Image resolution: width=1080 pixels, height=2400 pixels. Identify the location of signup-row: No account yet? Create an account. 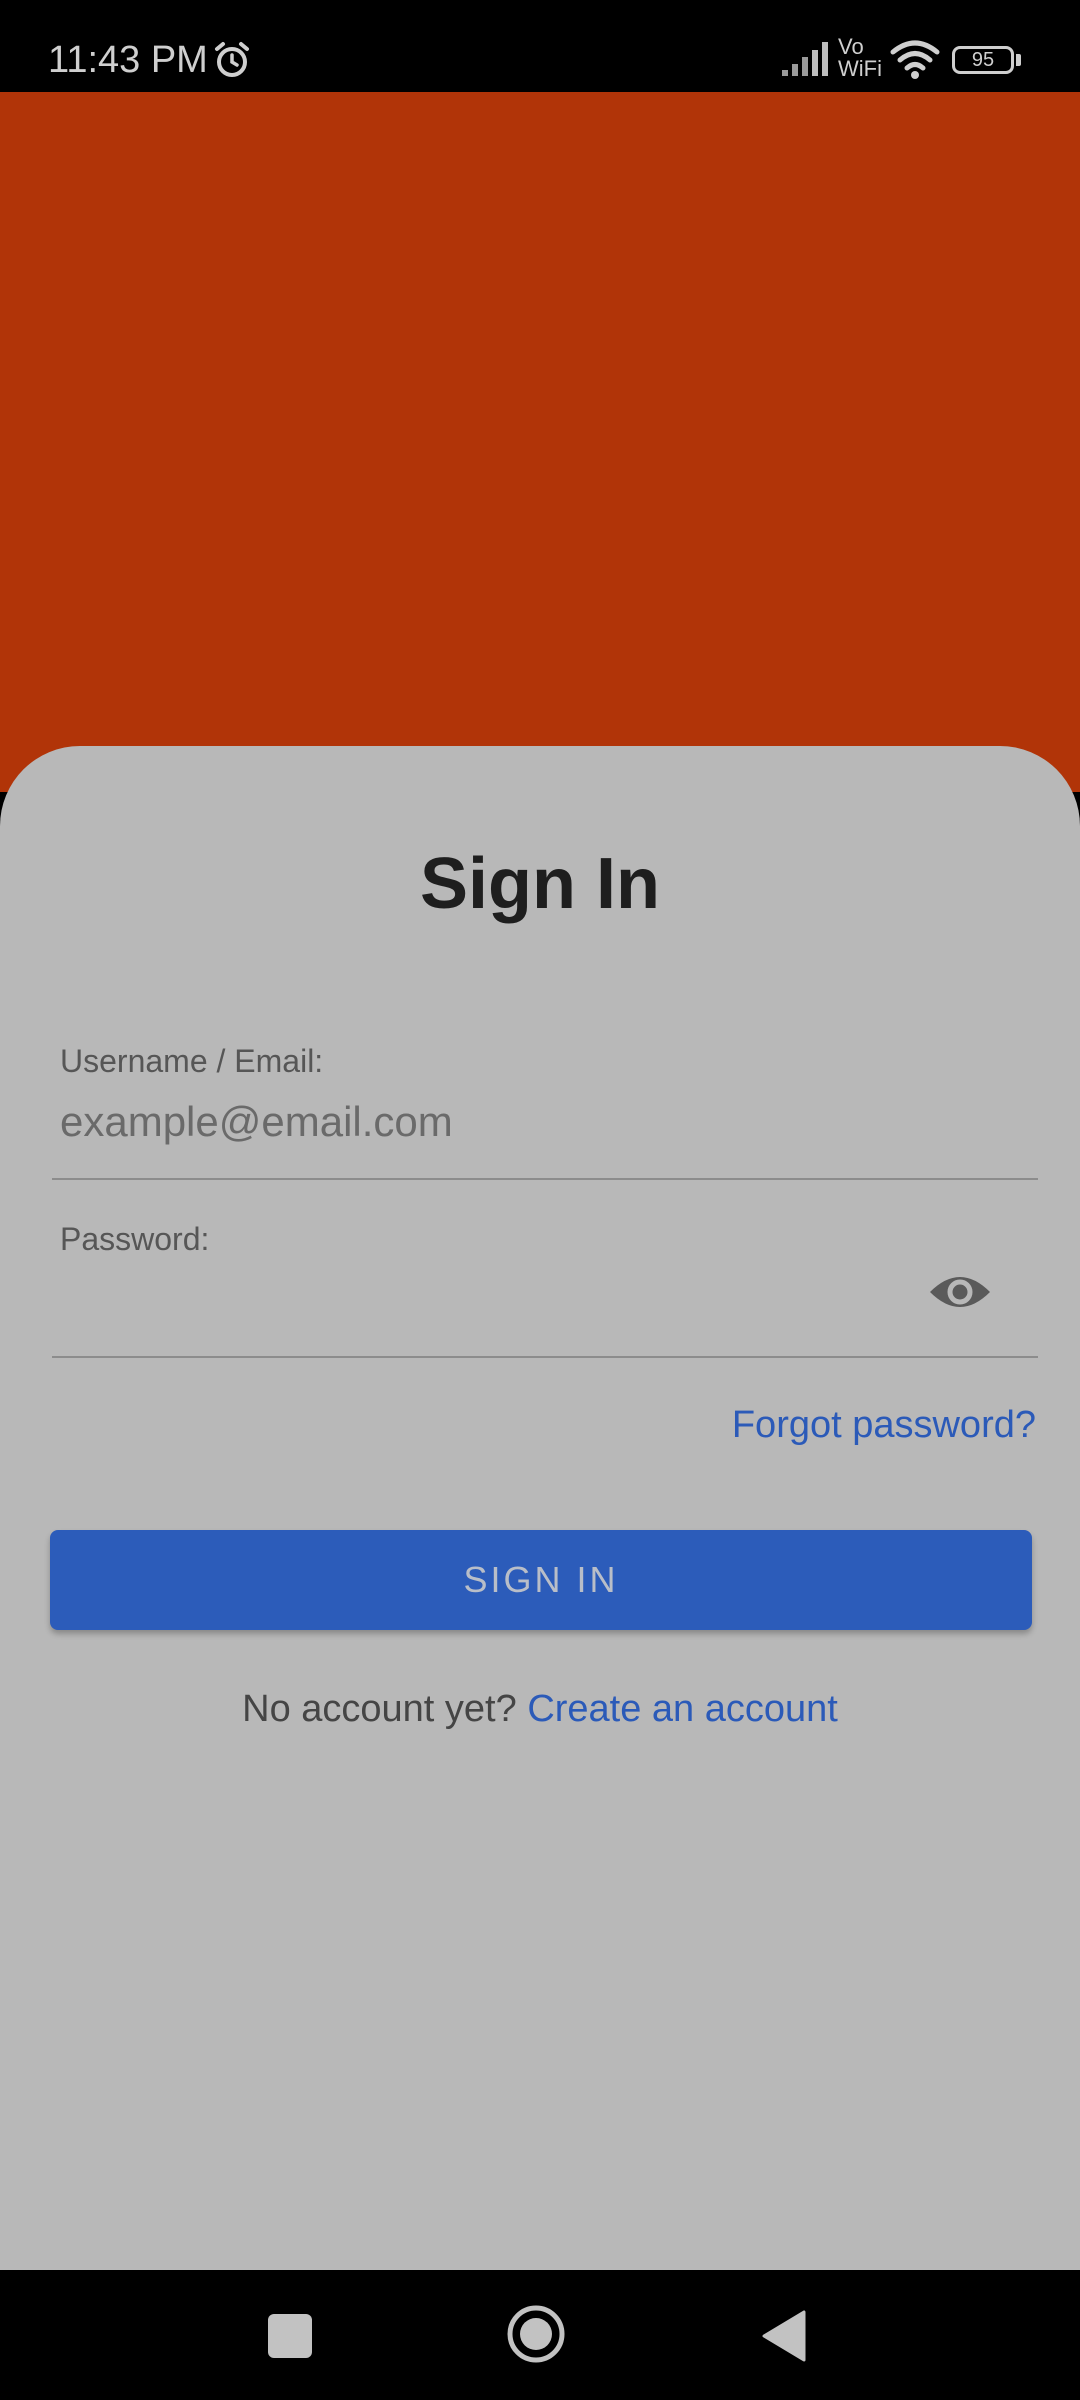
(540, 1709).